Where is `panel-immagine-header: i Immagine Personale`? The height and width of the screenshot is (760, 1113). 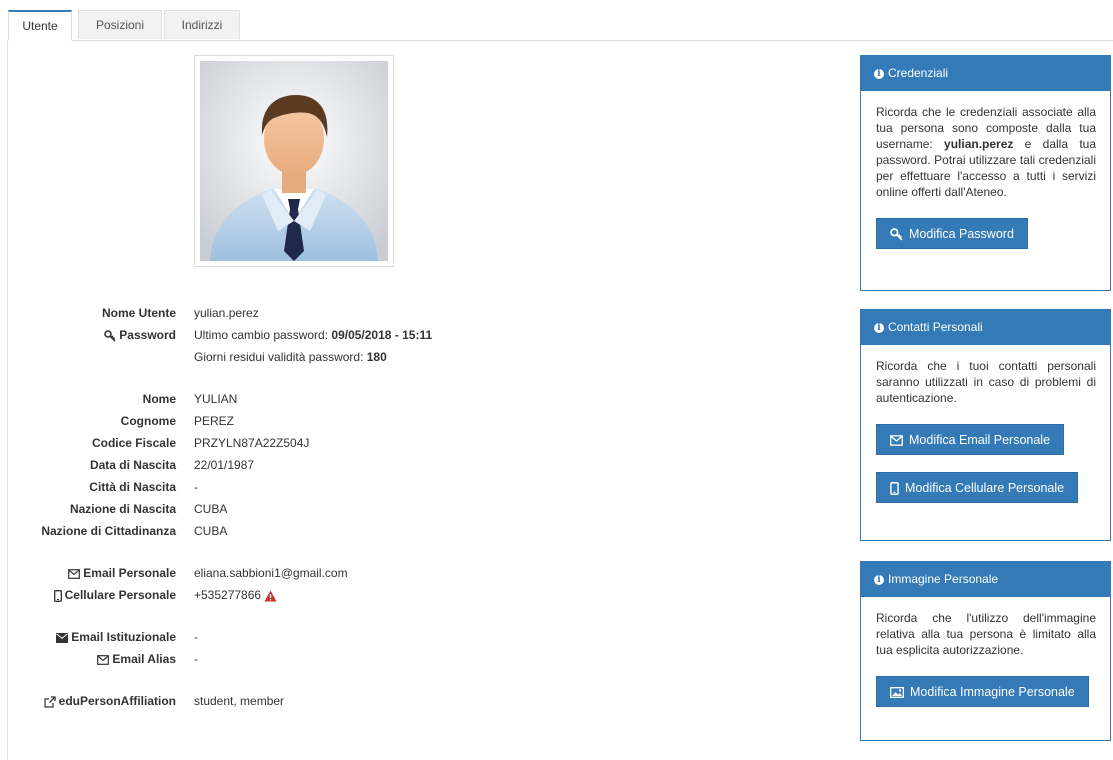
panel-immagine-header: i Immagine Personale is located at coordinates (985, 579).